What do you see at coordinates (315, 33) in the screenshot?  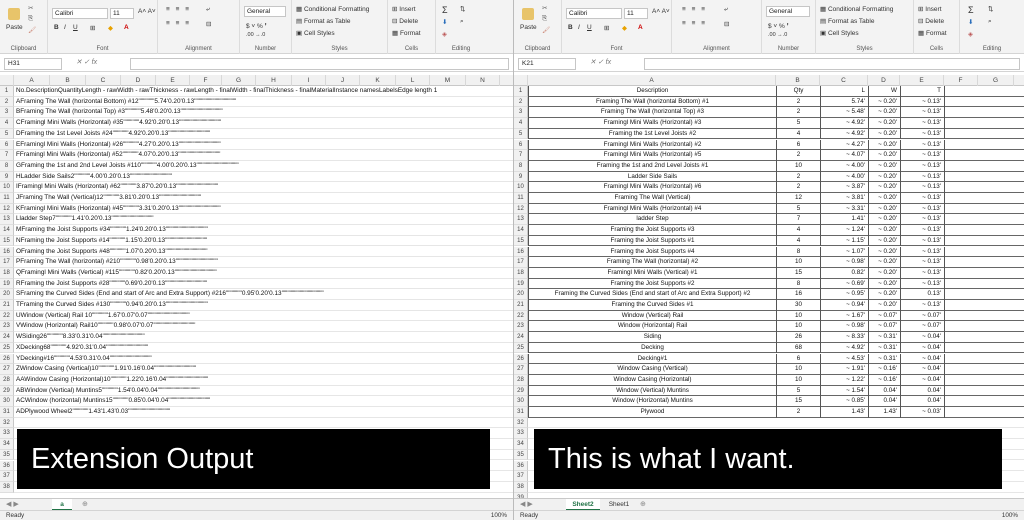 I see `cell-styles-button: ▣ Cell Styles` at bounding box center [315, 33].